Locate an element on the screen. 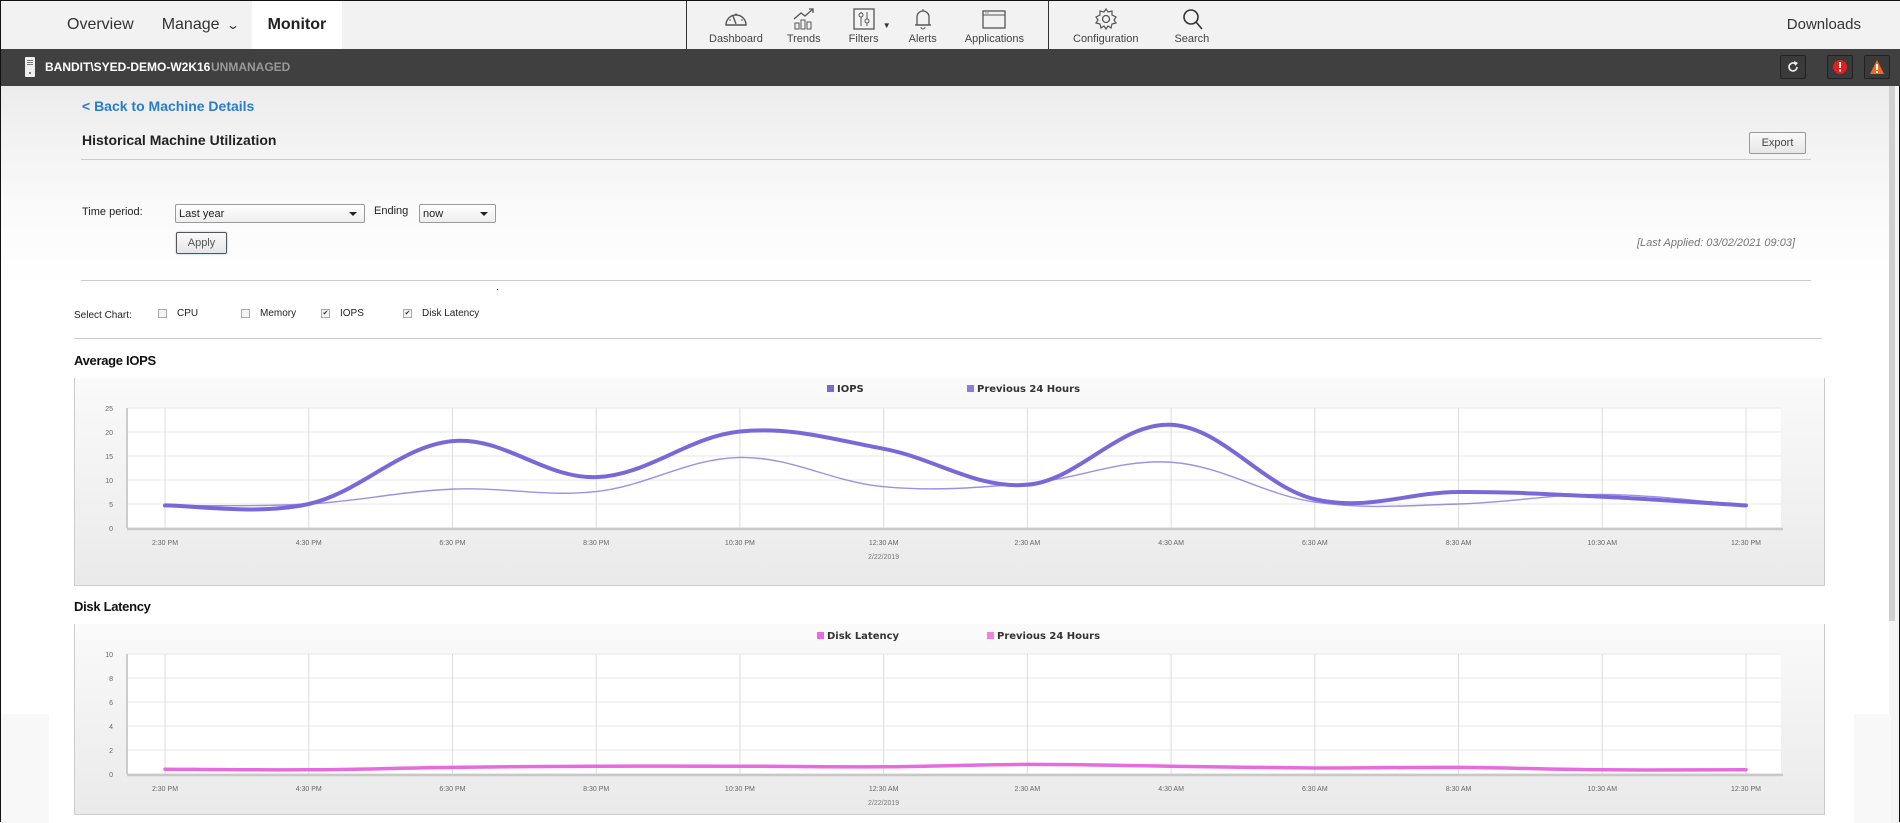 The image size is (1900, 823). select-chart-label: Select Chart: is located at coordinates (103, 315).